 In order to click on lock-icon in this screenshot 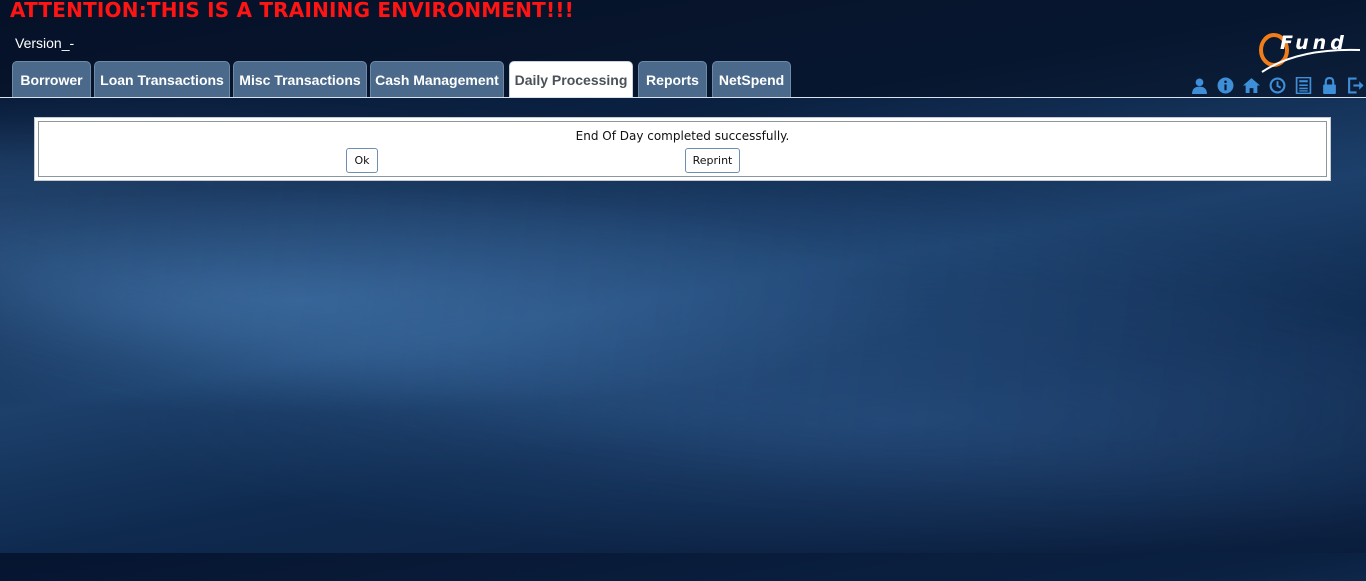, I will do `click(1329, 85)`.